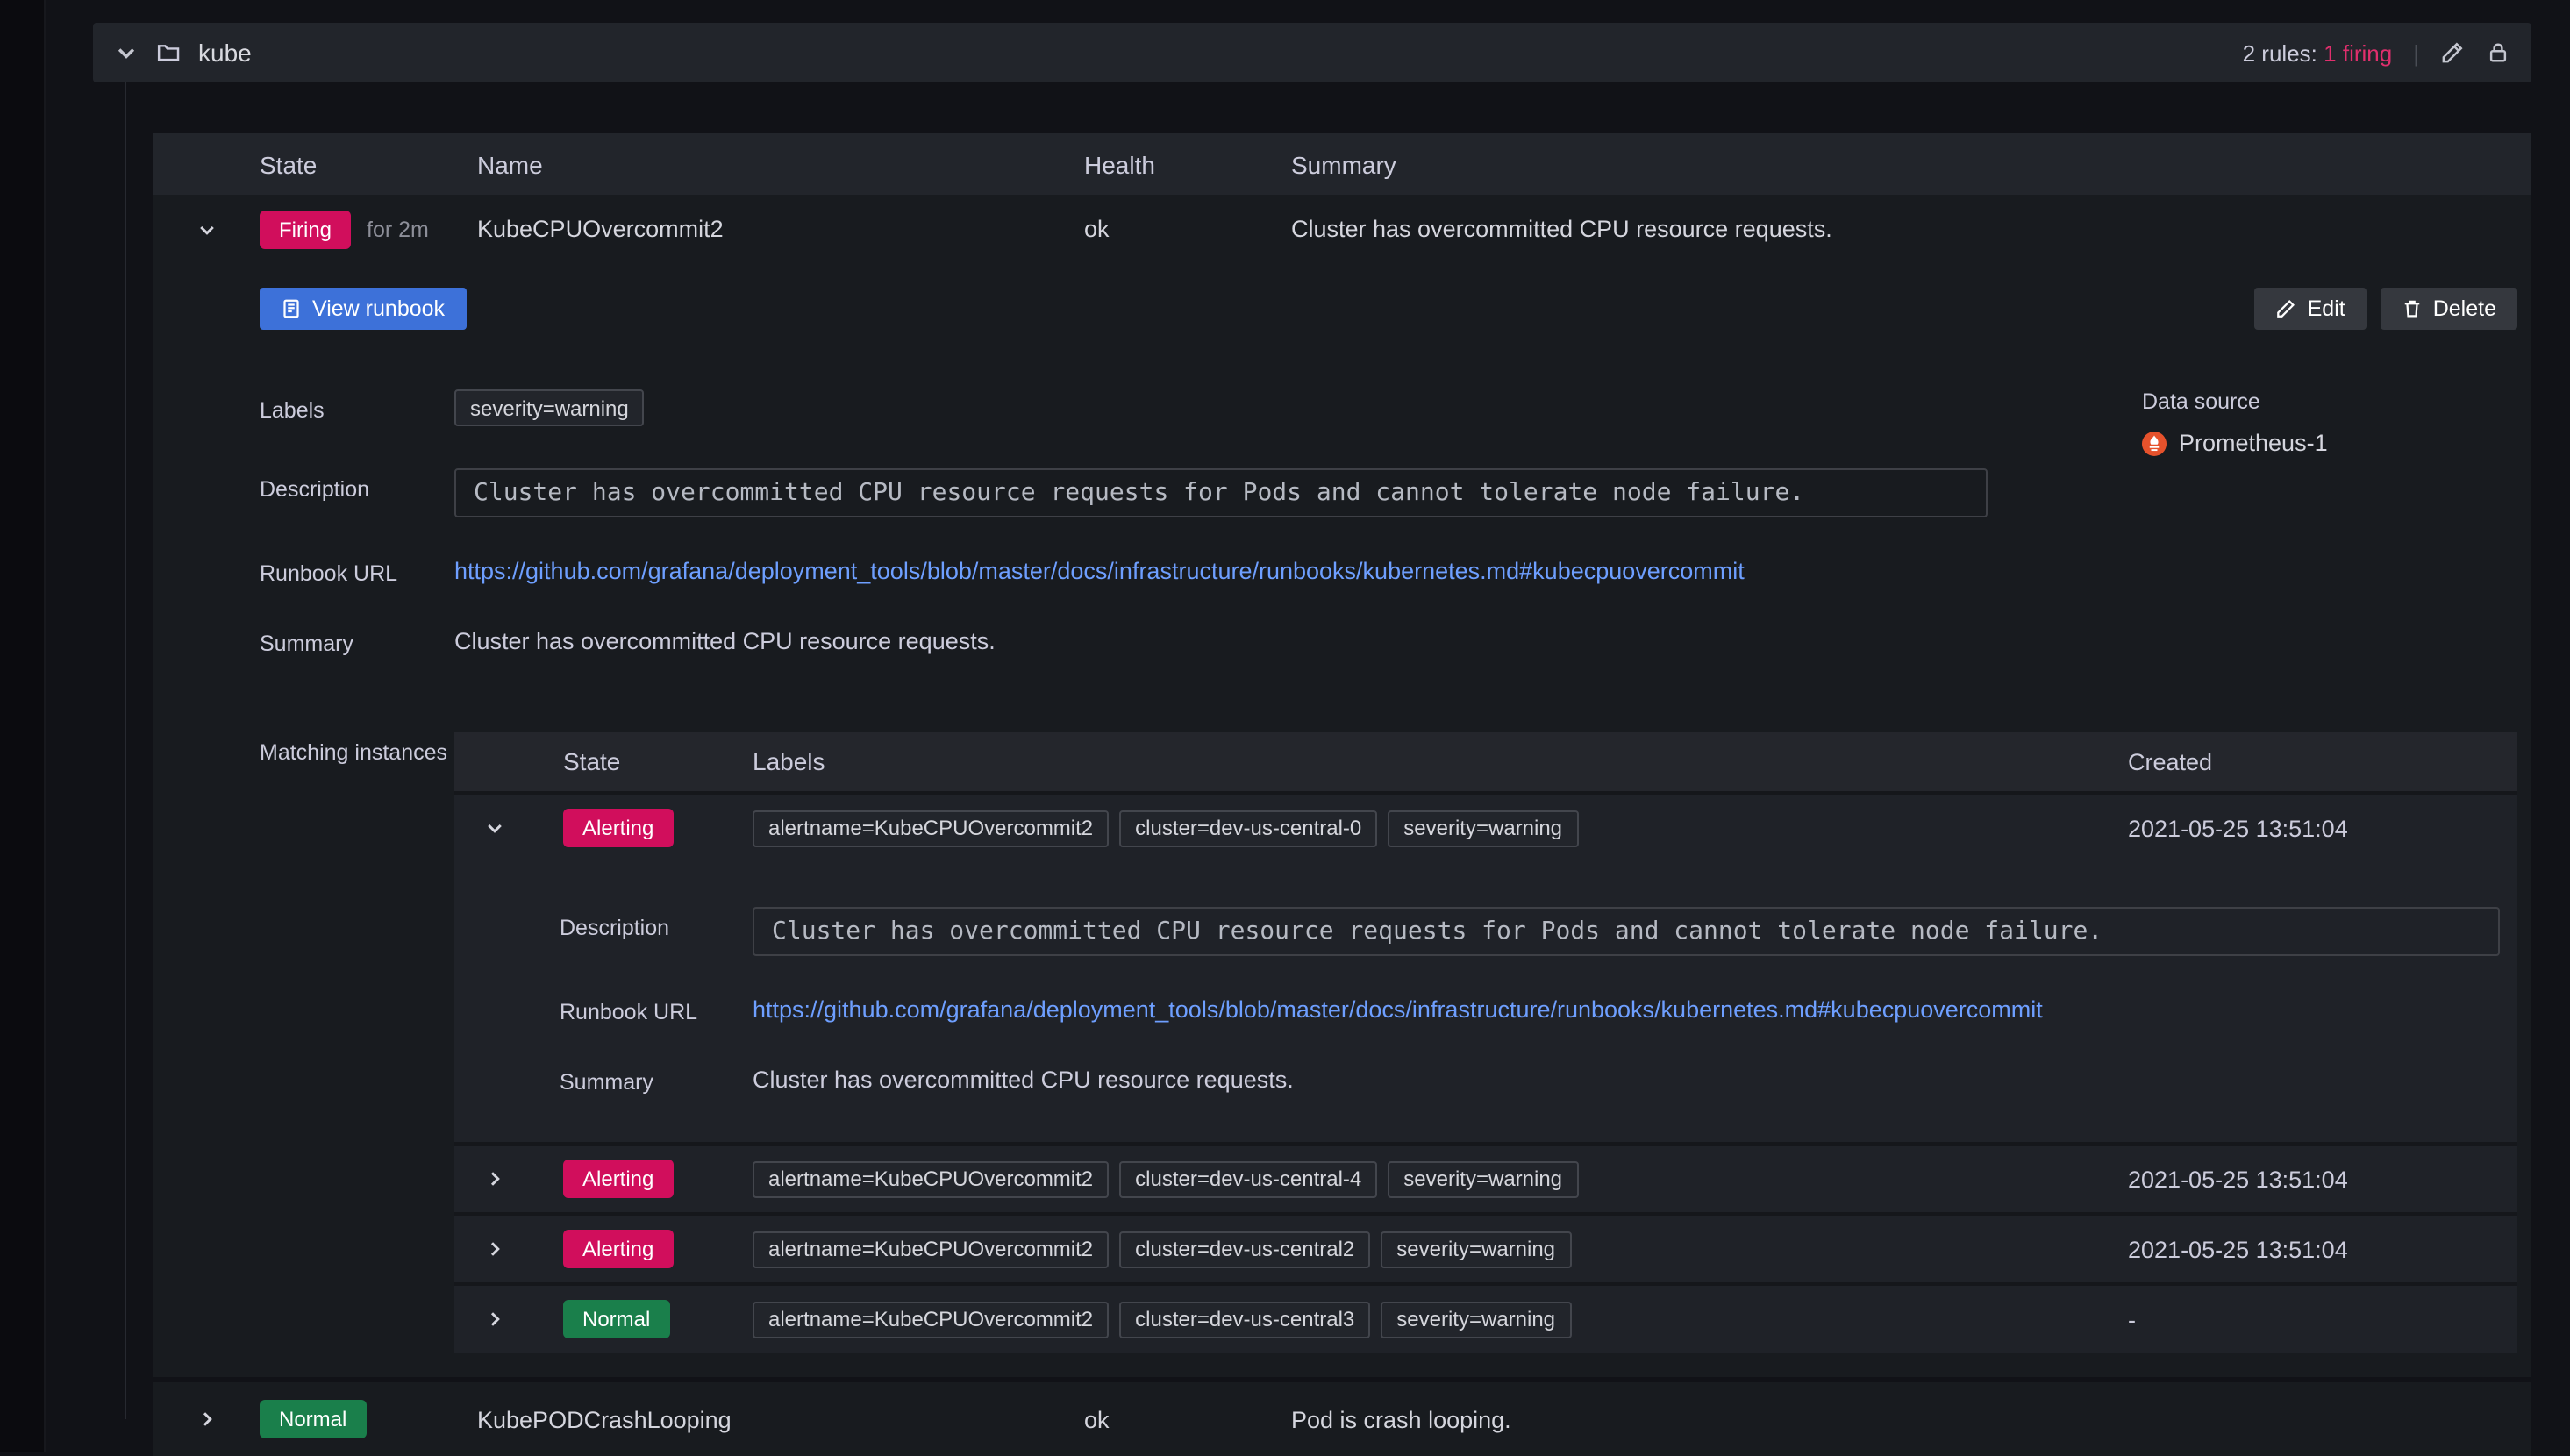 Image resolution: width=2570 pixels, height=1456 pixels. What do you see at coordinates (494, 828) in the screenshot?
I see `instance-collapse-chevron-down-icon` at bounding box center [494, 828].